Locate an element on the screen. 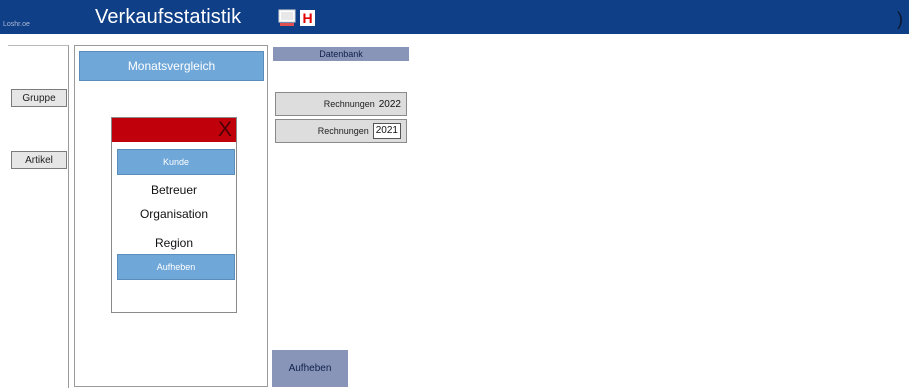  close-icon: ) is located at coordinates (900, 19).